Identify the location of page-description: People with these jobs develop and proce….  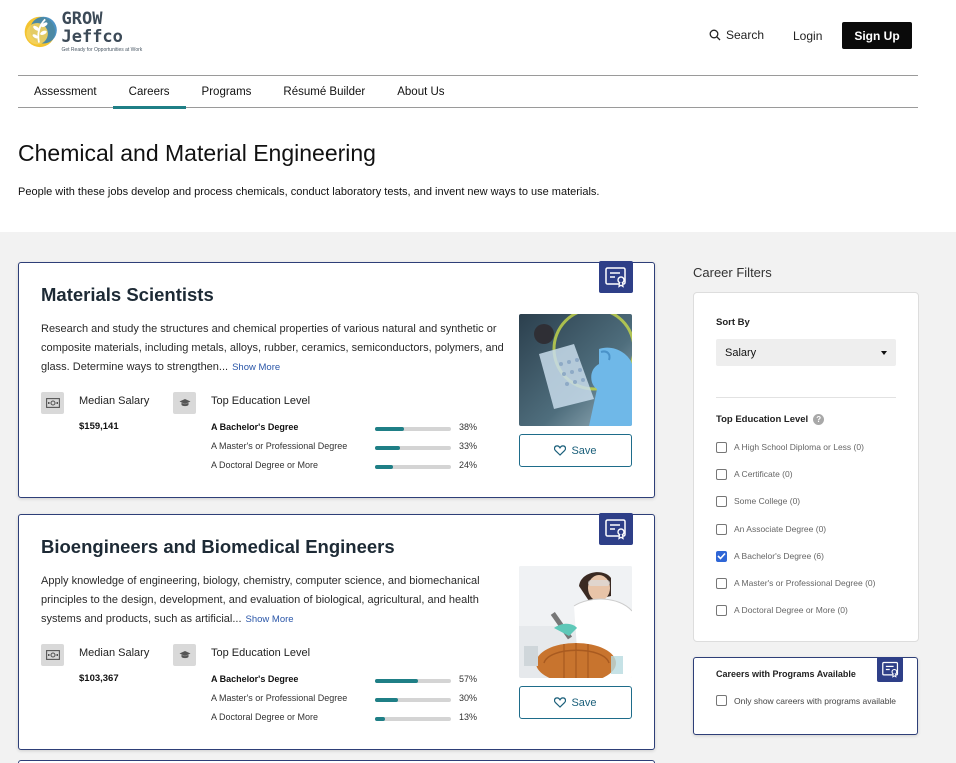
(309, 192).